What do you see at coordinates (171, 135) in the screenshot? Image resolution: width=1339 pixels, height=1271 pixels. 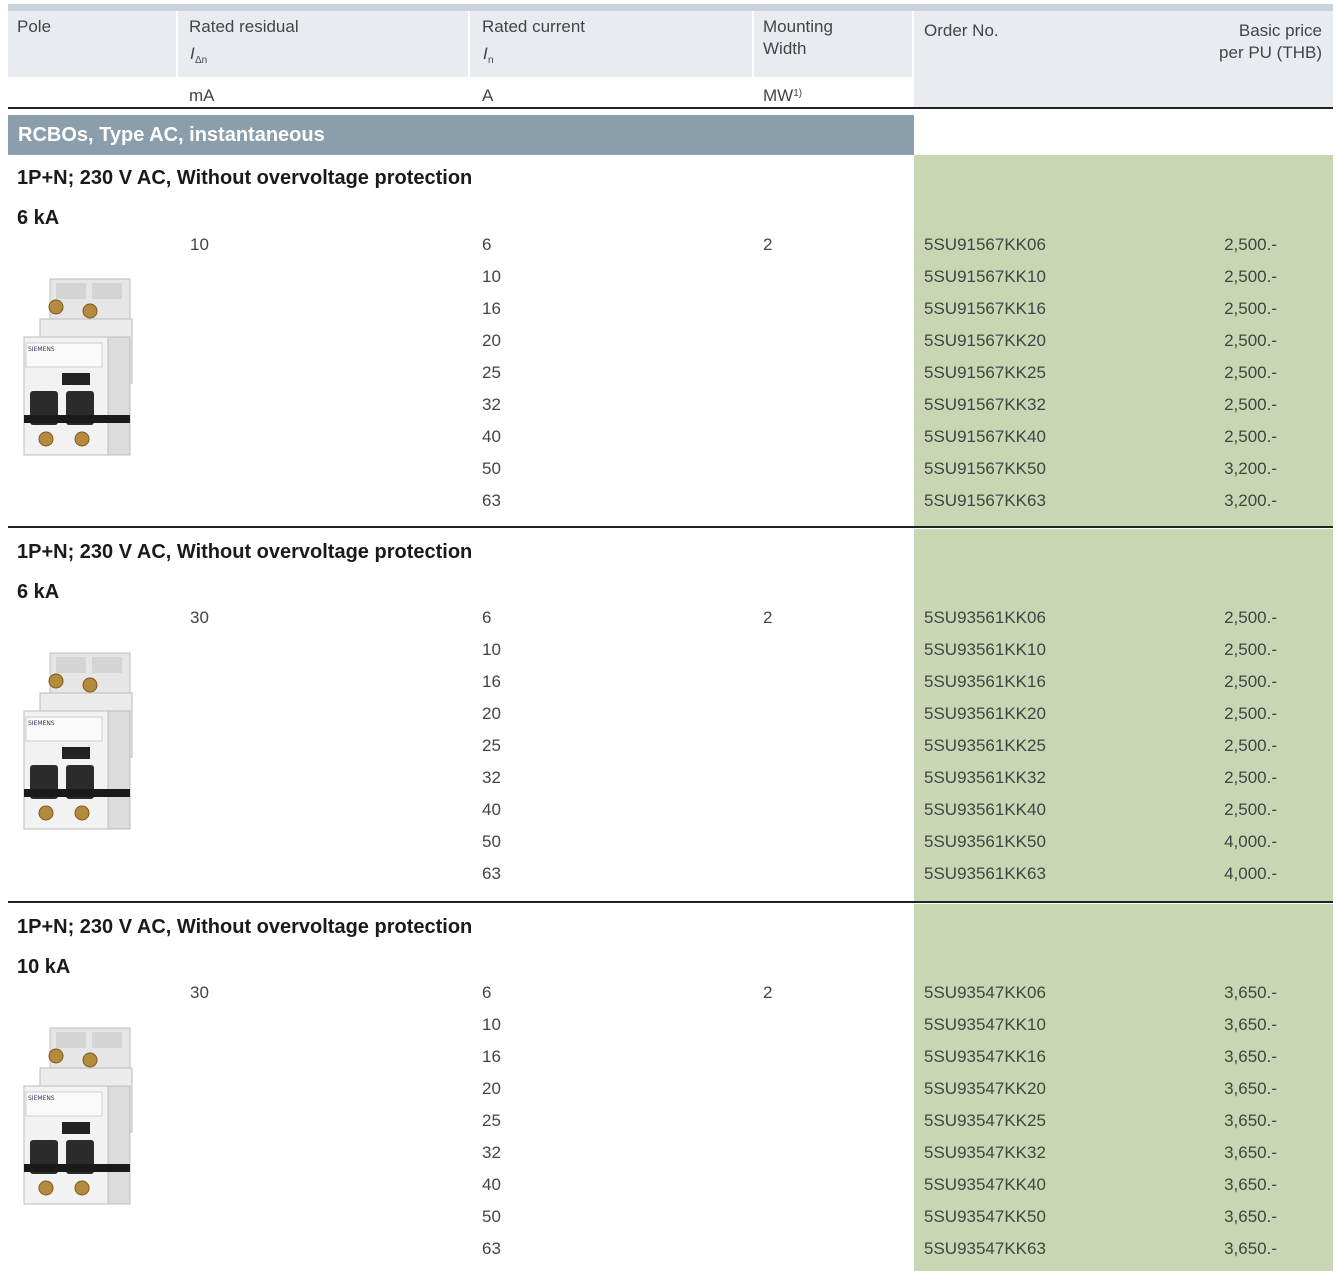 I see `section-title: RCBOs, Type AC, instantaneous` at bounding box center [171, 135].